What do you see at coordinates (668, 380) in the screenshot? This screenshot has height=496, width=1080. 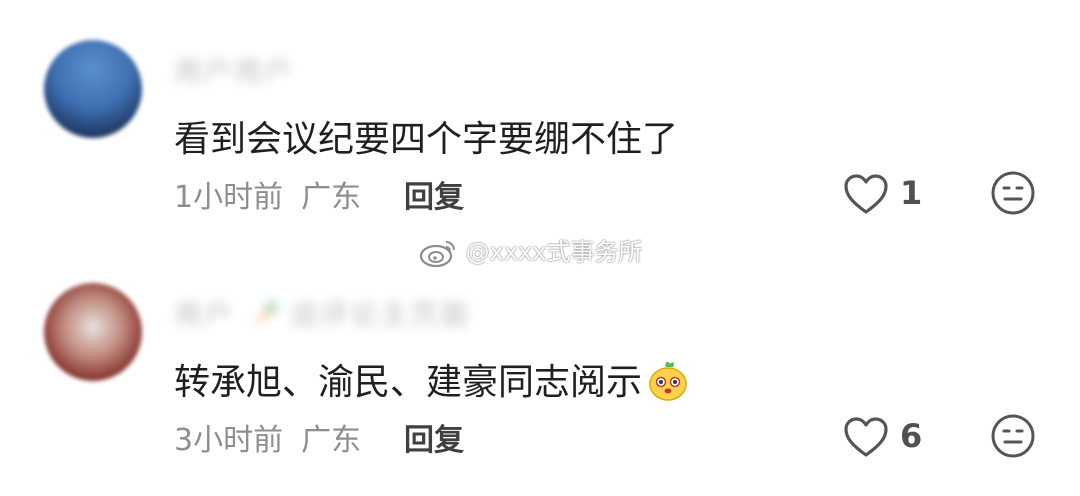 I see `mango-emoji-icon` at bounding box center [668, 380].